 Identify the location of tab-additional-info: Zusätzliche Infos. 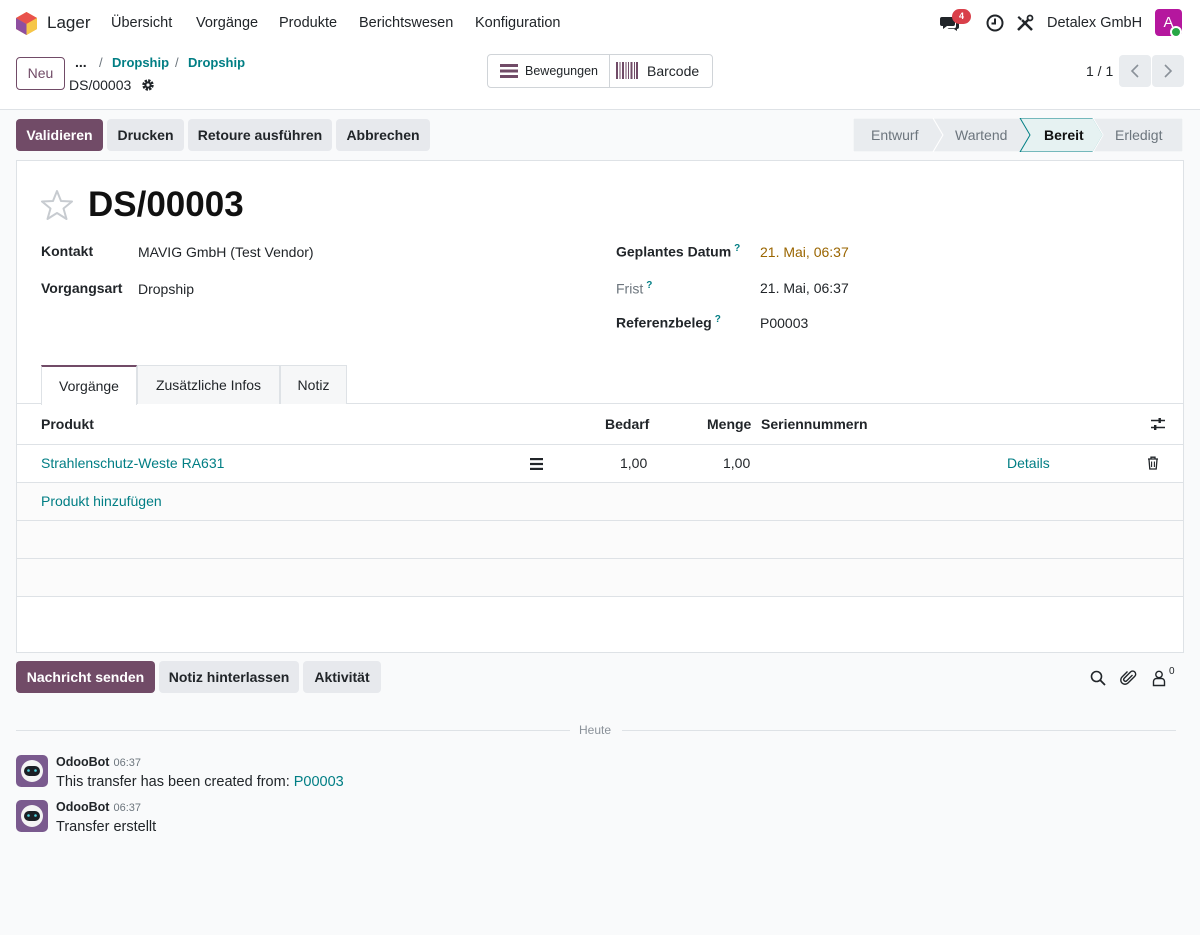
(208, 384).